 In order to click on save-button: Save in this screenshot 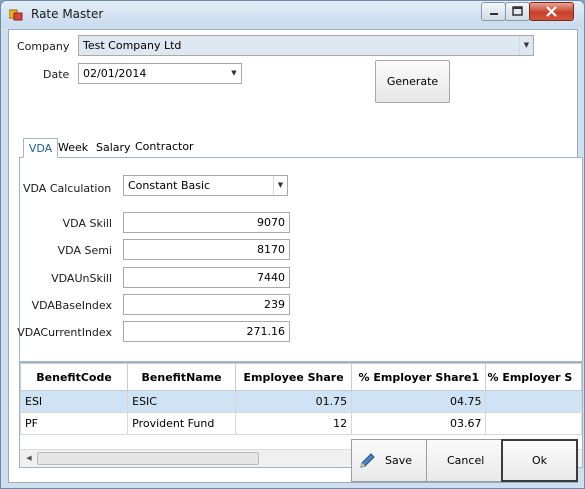, I will do `click(389, 460)`.